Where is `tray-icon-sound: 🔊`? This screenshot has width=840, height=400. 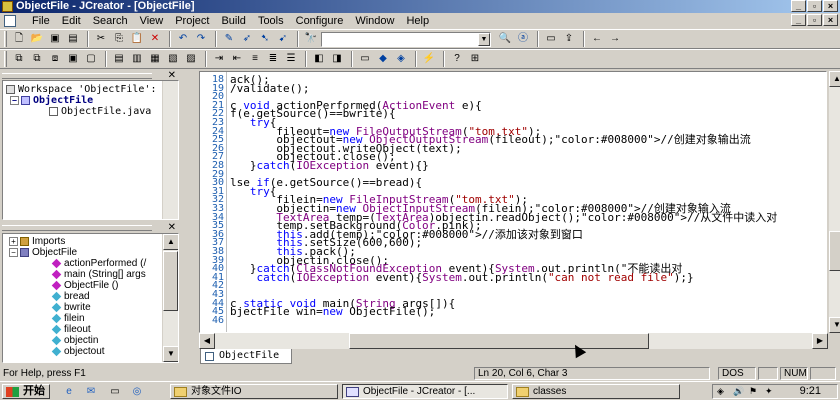 tray-icon-sound: 🔊 is located at coordinates (738, 391).